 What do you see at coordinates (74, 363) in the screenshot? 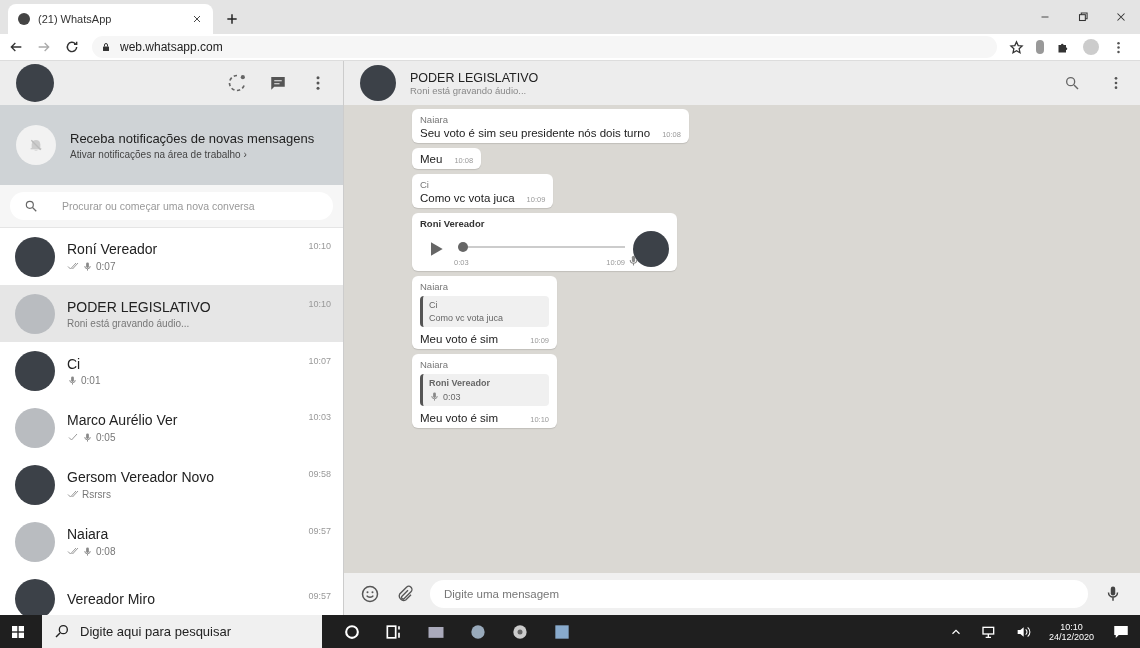
I see `contact-name: Ci` at bounding box center [74, 363].